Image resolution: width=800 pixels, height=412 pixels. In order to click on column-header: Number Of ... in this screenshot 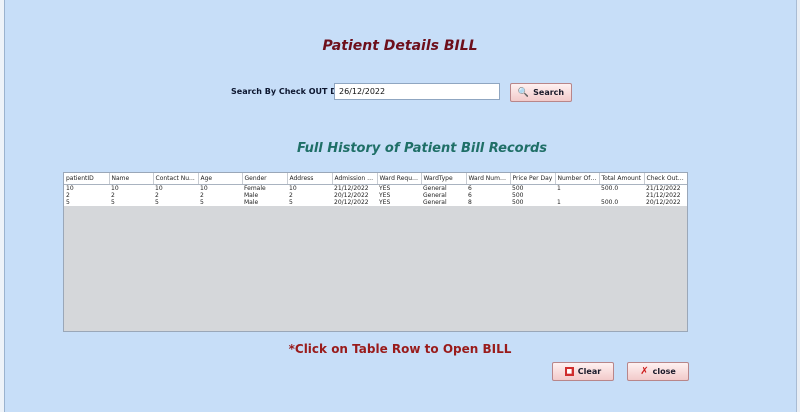, I will do `click(577, 179)`.